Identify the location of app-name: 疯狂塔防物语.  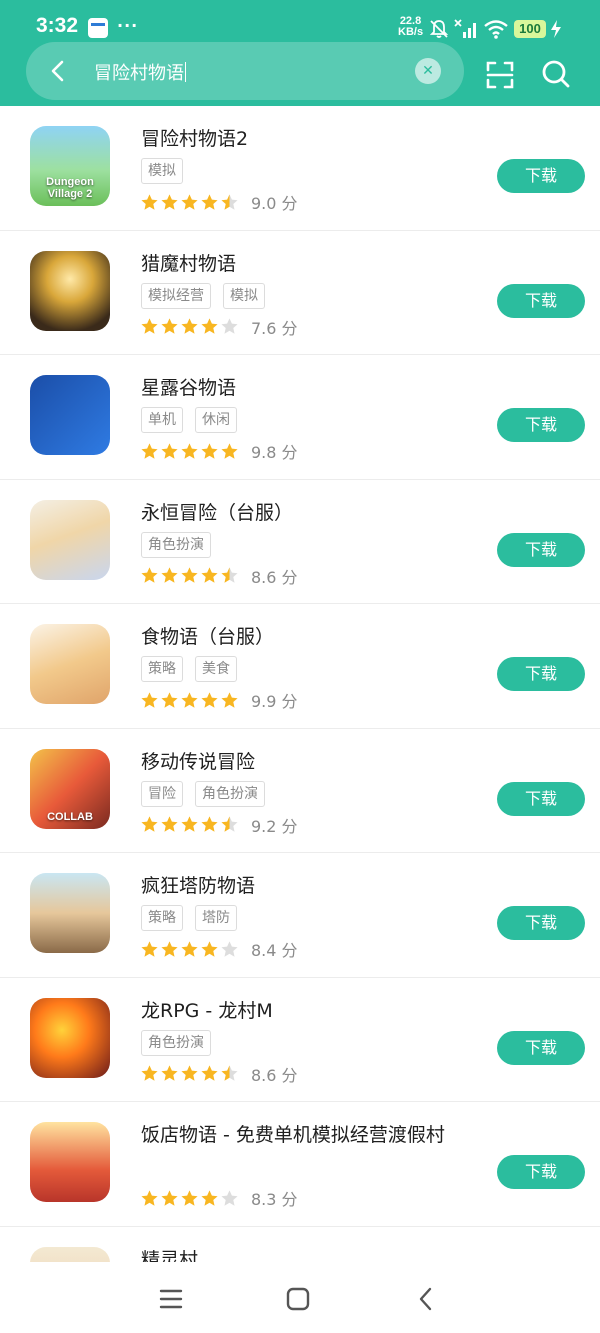
(198, 884).